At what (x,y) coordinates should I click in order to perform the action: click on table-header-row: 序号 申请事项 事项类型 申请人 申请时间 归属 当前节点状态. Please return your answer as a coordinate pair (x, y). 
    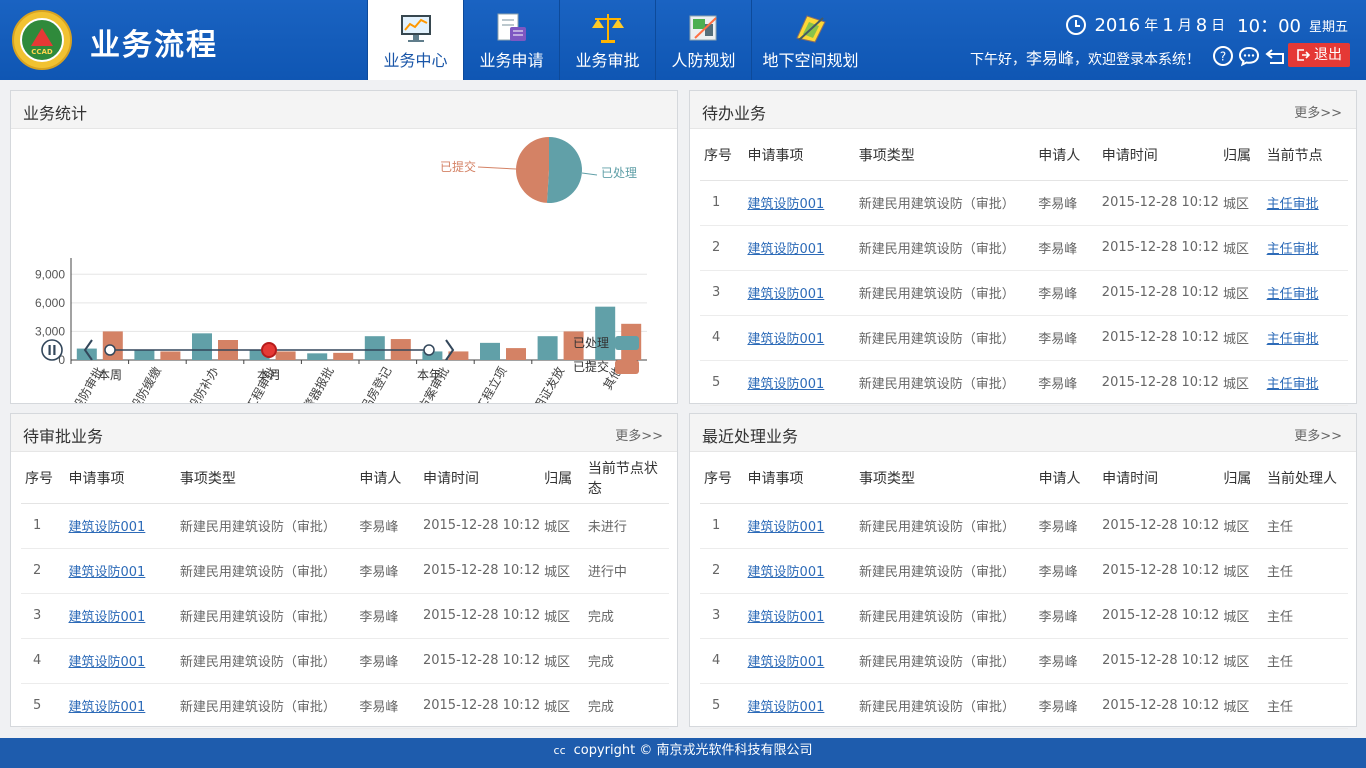
    Looking at the image, I should click on (345, 479).